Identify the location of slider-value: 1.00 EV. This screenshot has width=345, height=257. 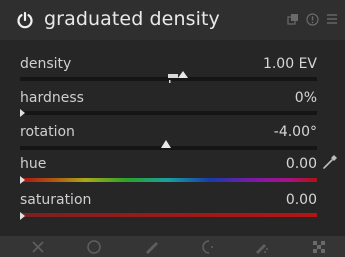
(289, 64).